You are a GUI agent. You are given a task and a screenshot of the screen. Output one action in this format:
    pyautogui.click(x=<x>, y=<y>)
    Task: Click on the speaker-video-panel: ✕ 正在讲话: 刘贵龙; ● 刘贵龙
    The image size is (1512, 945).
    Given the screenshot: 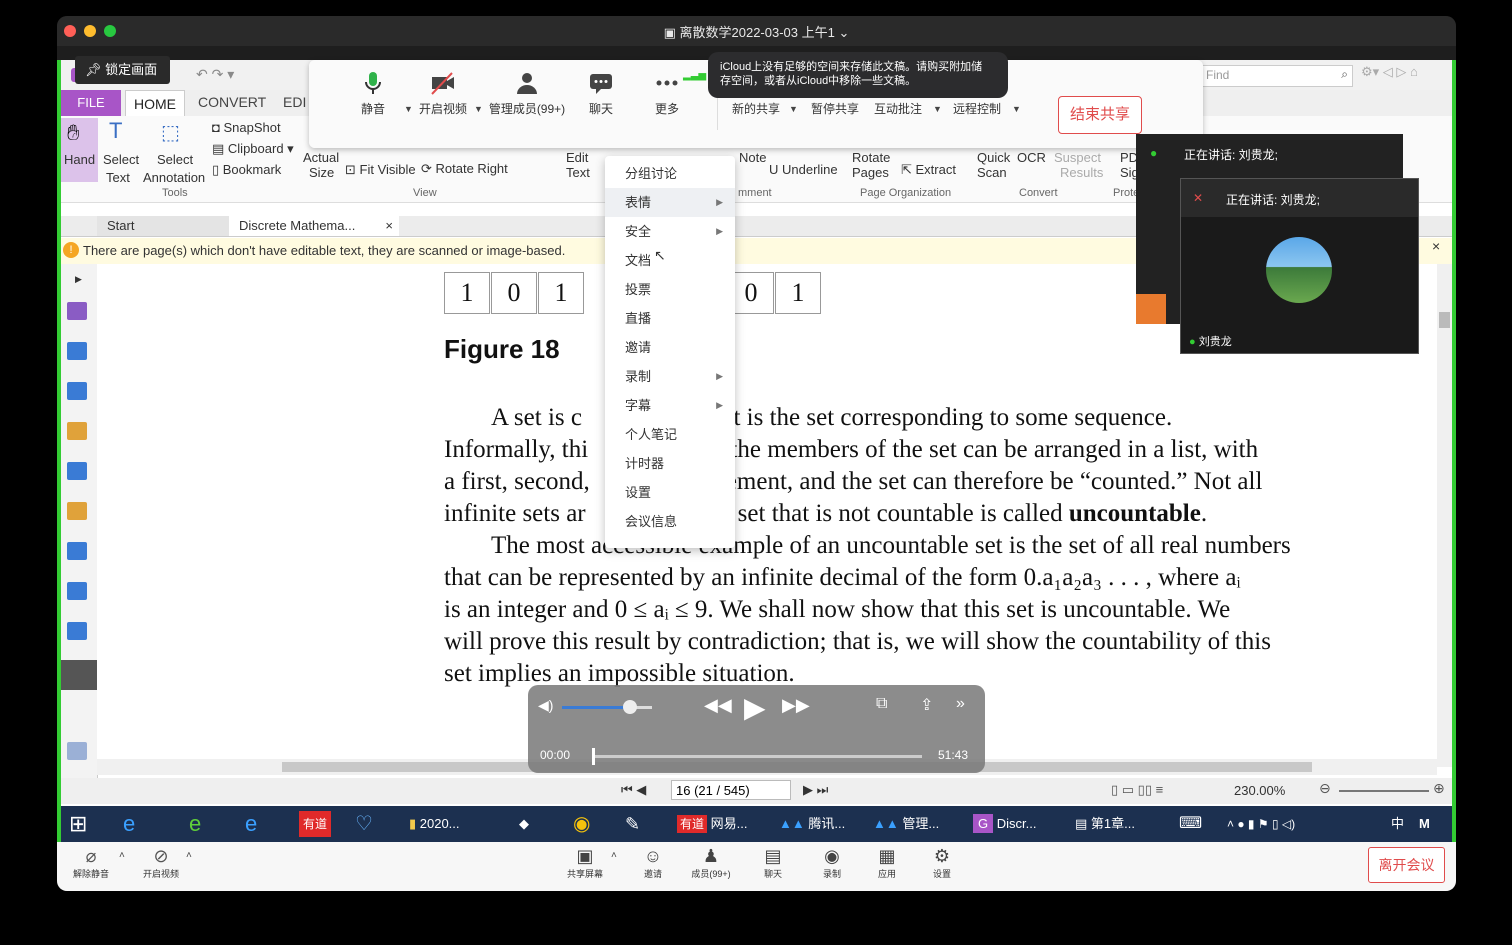 What is the action you would take?
    pyautogui.click(x=1299, y=266)
    